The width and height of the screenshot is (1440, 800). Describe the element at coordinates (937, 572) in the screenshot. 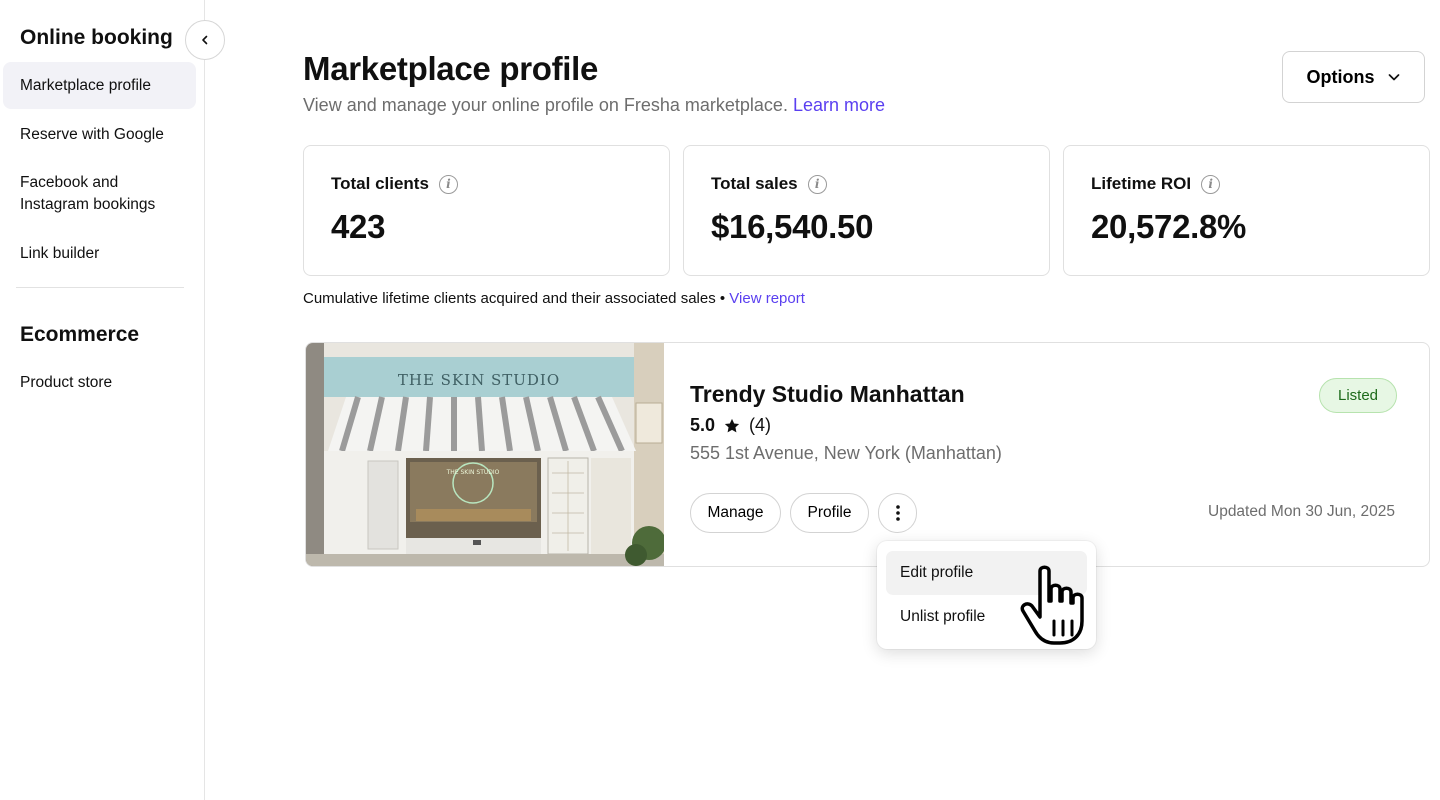

I see `menu-item-label: Edit profile` at that location.